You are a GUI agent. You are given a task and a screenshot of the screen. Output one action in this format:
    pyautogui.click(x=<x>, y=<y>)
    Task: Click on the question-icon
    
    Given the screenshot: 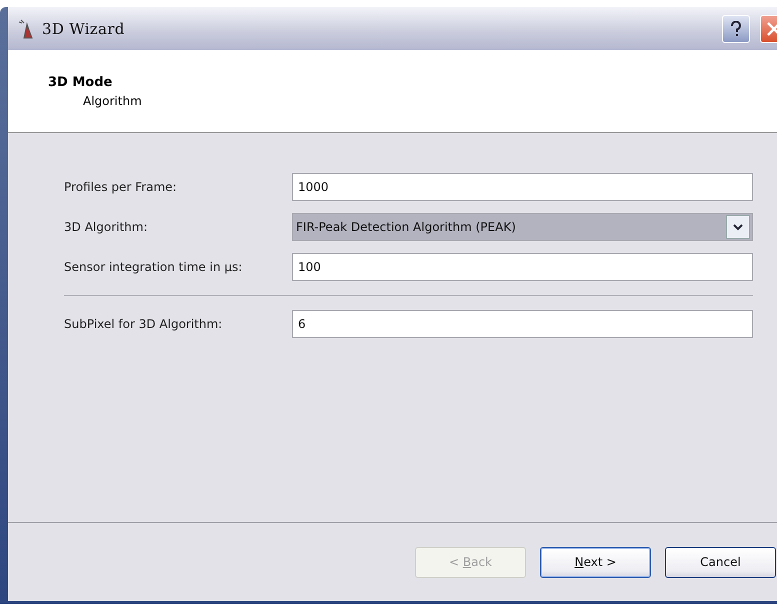 What is the action you would take?
    pyautogui.click(x=736, y=28)
    